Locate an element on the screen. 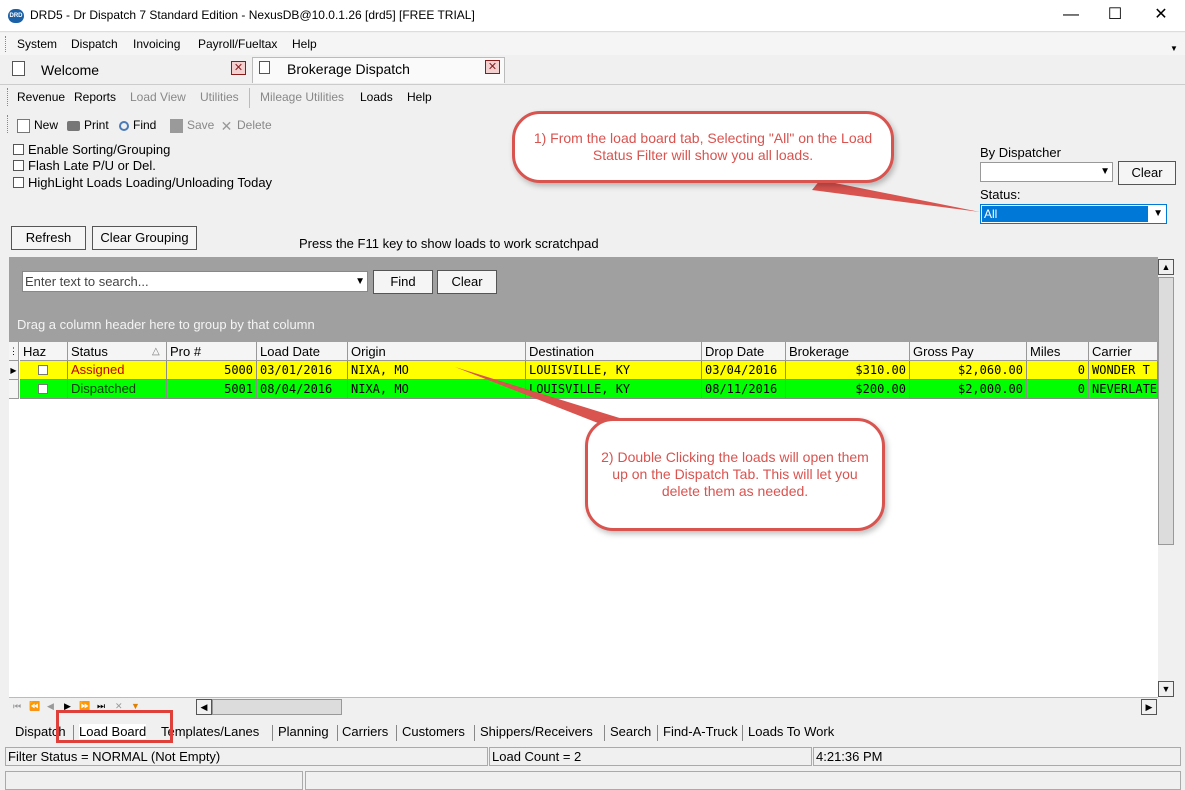 Image resolution: width=1185 pixels, height=790 pixels. load-board-highlight is located at coordinates (114, 726).